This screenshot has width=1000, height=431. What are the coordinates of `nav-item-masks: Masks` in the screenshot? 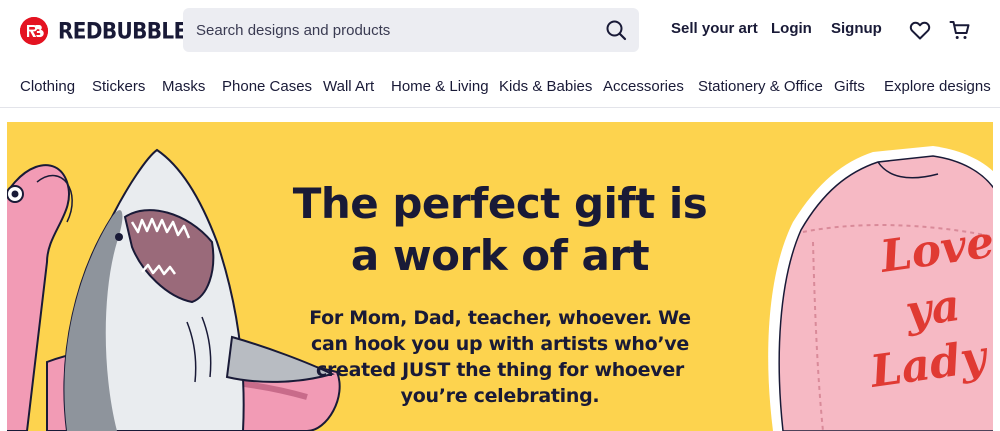 It's located at (183, 86).